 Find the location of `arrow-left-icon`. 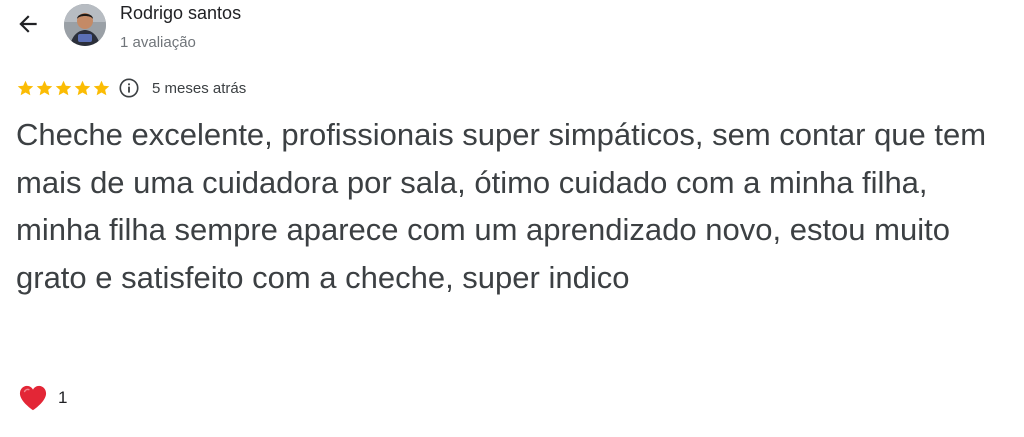

arrow-left-icon is located at coordinates (28, 24).